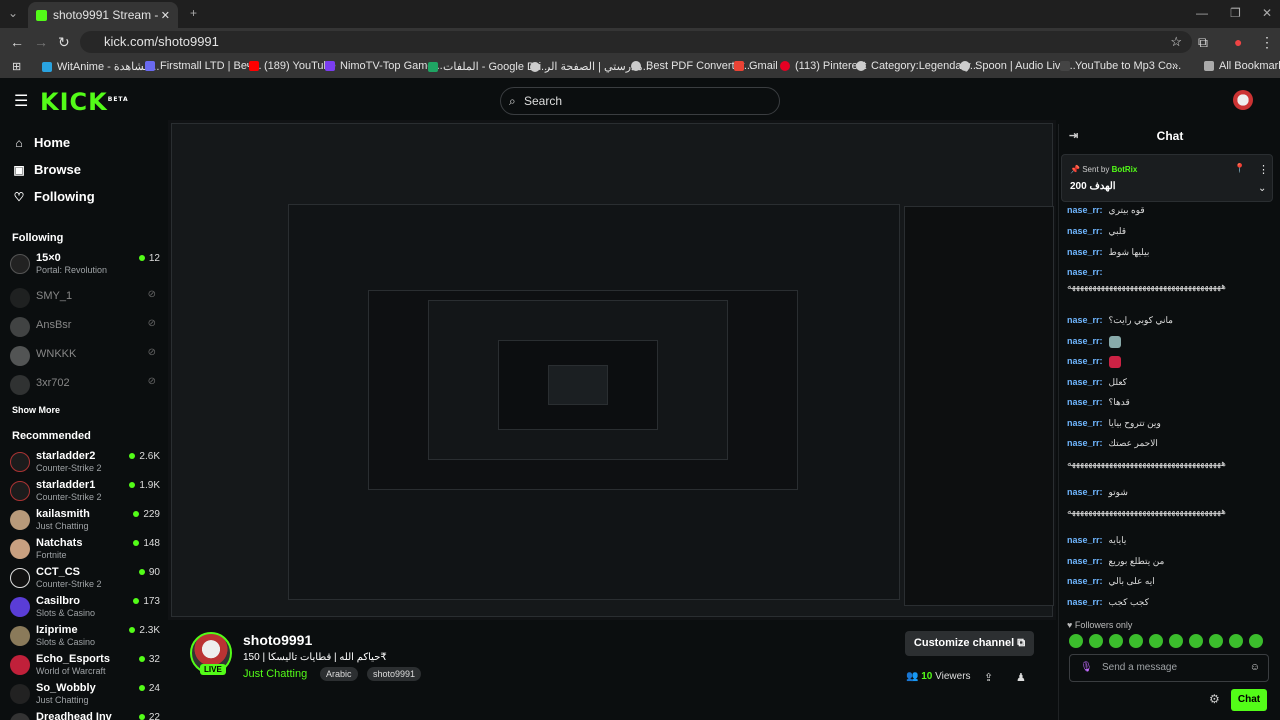 This screenshot has width=1280, height=720. Describe the element at coordinates (41, 42) in the screenshot. I see `forward-icon: →` at that location.